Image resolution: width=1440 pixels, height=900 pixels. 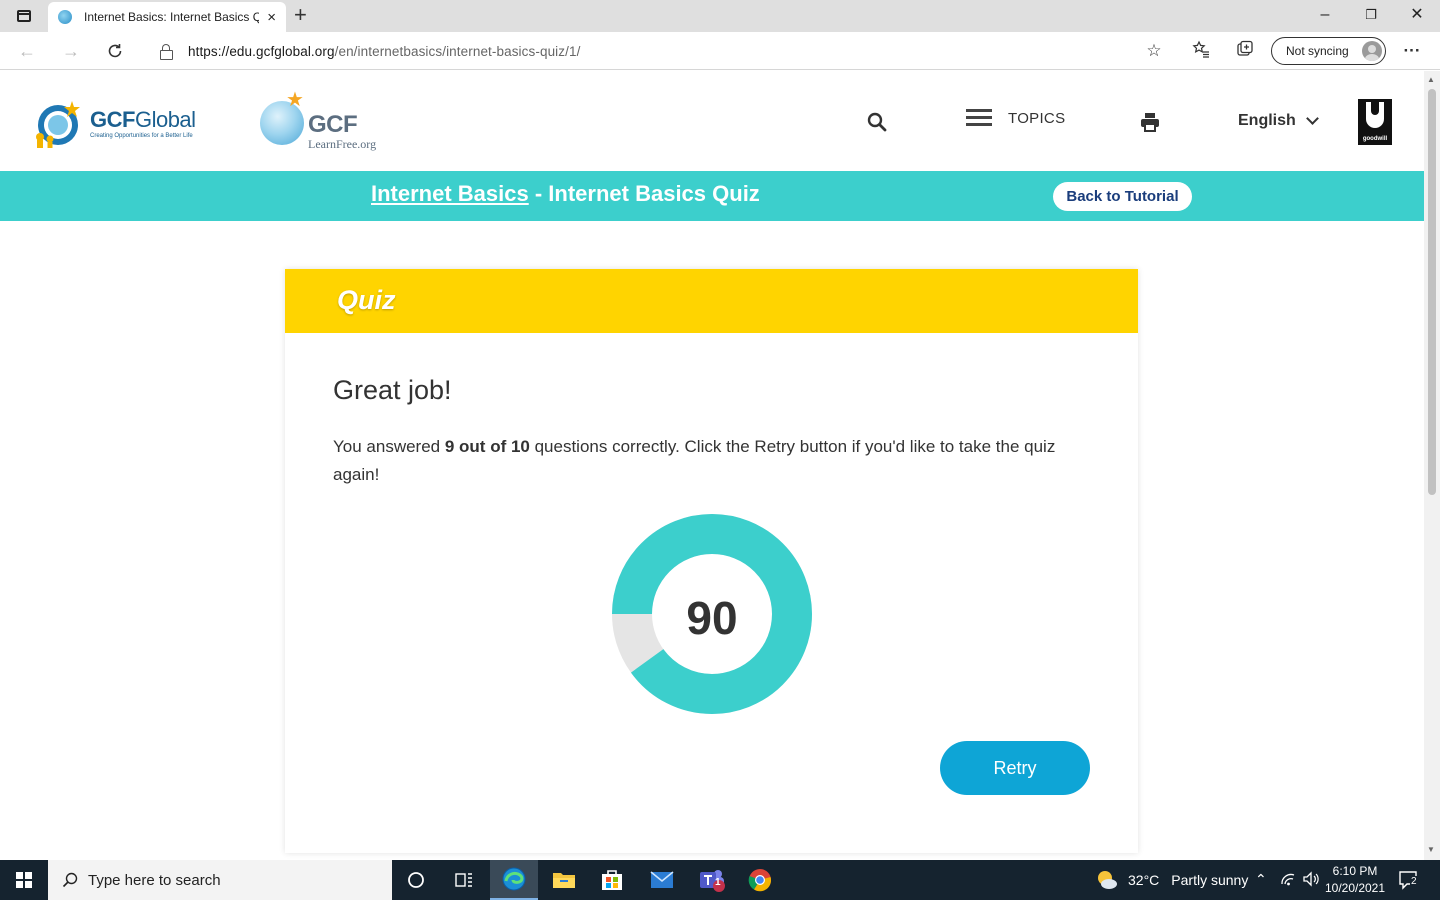 What do you see at coordinates (1372, 51) in the screenshot?
I see `profile-avatar` at bounding box center [1372, 51].